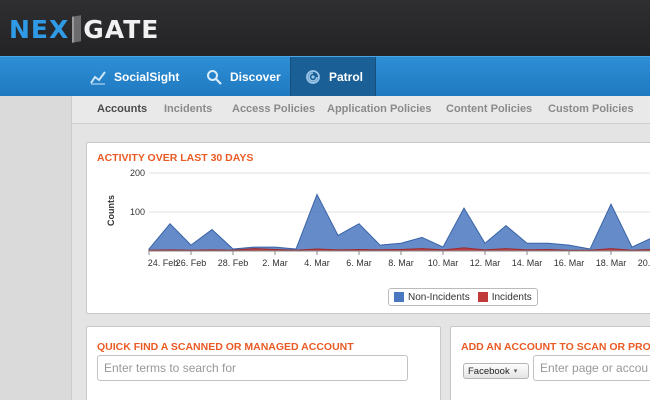 The image size is (650, 400). What do you see at coordinates (346, 76) in the screenshot?
I see `nav-patrol-label: Patrol` at bounding box center [346, 76].